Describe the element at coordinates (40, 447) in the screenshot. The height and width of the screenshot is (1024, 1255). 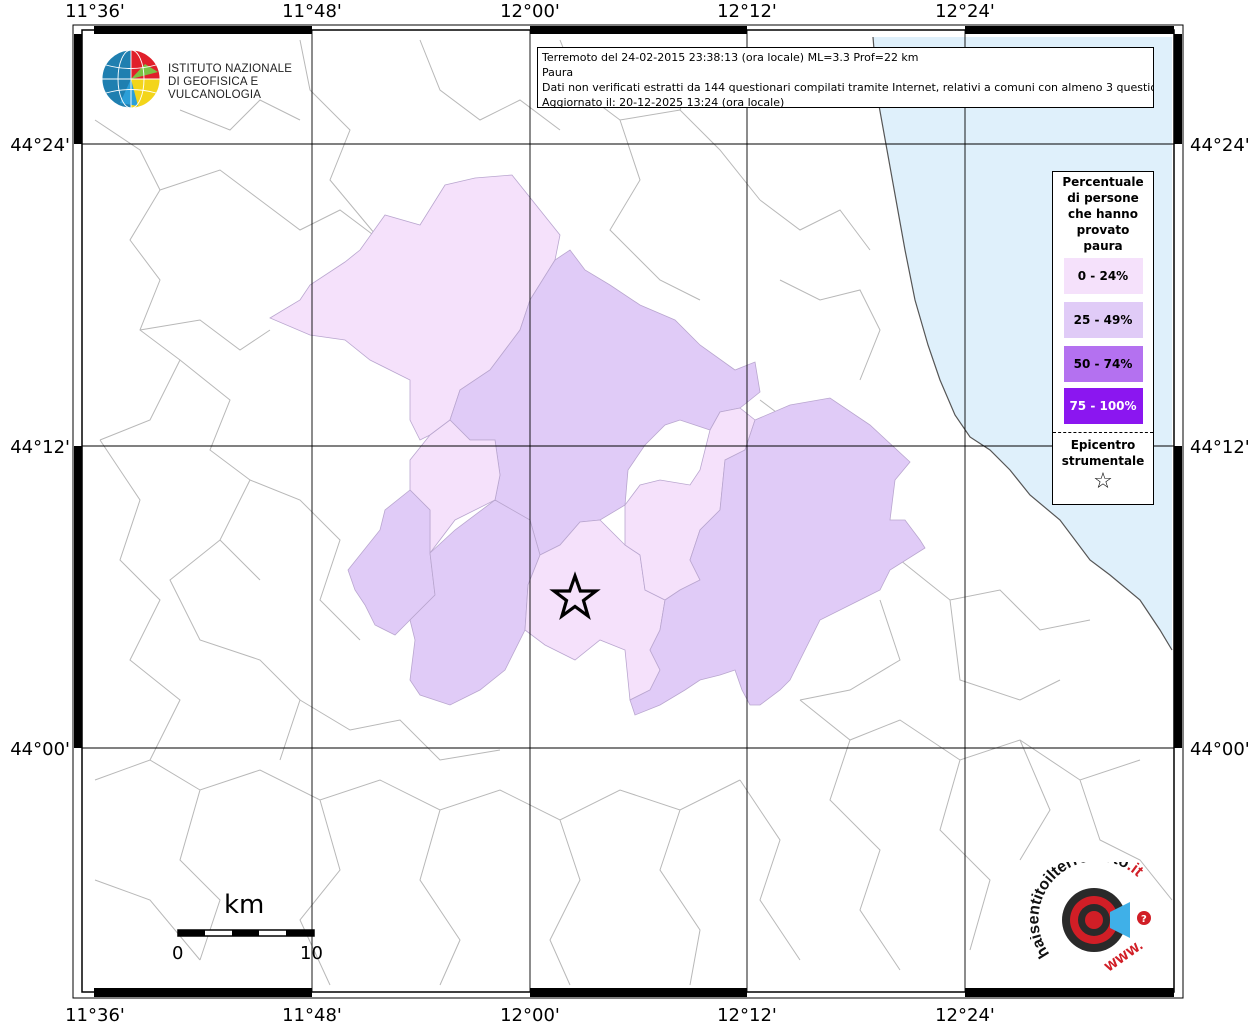
I see `lat-tick-left: 44°12'` at that location.